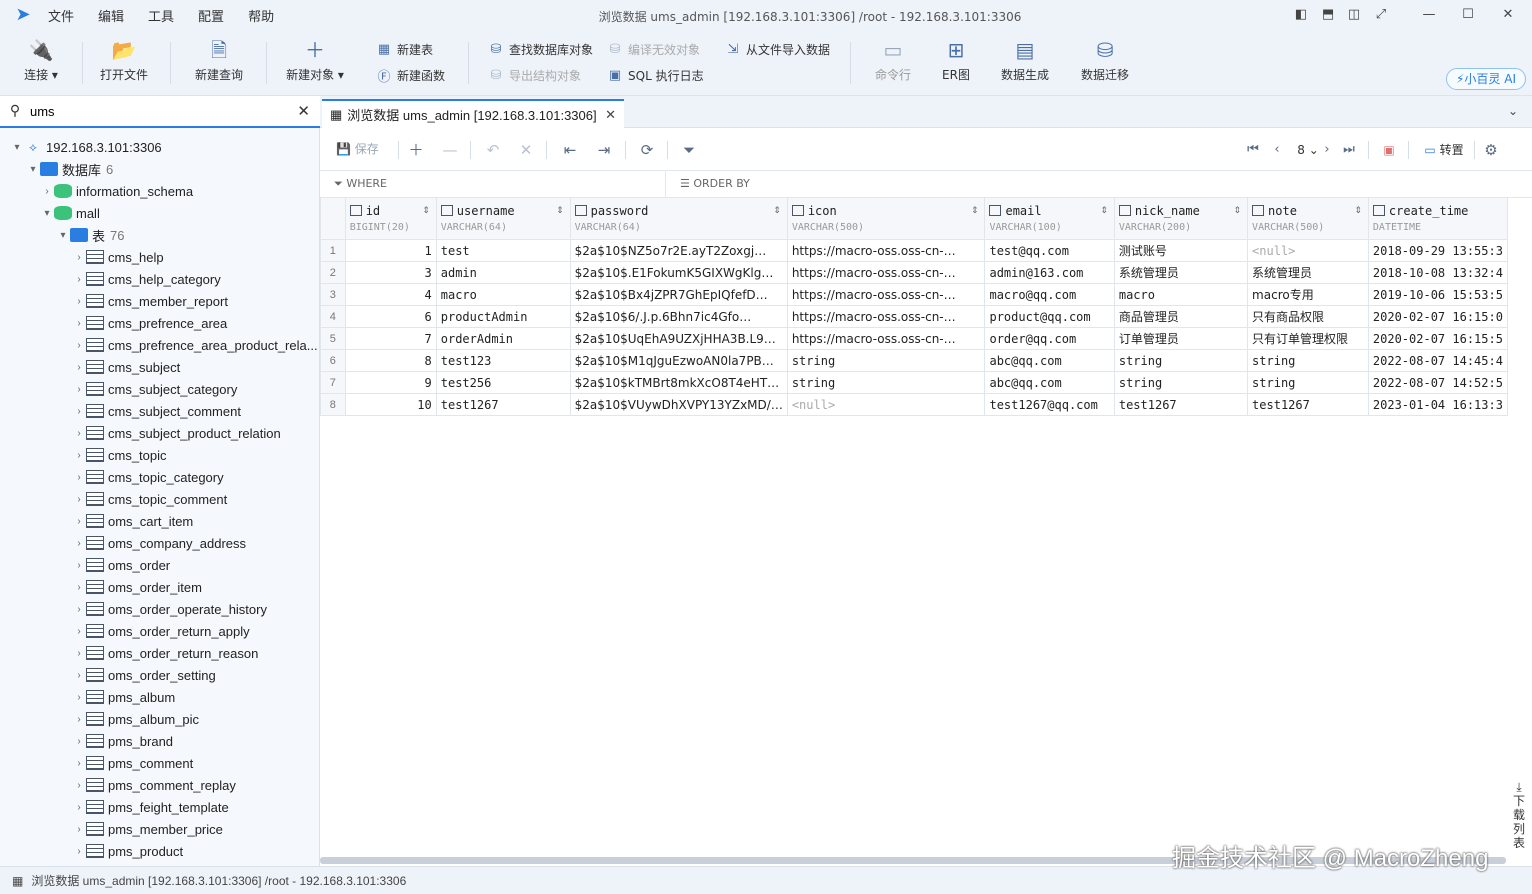 The height and width of the screenshot is (894, 1532). What do you see at coordinates (404, 49) in the screenshot?
I see `new-table-button: ▦ 新建表` at bounding box center [404, 49].